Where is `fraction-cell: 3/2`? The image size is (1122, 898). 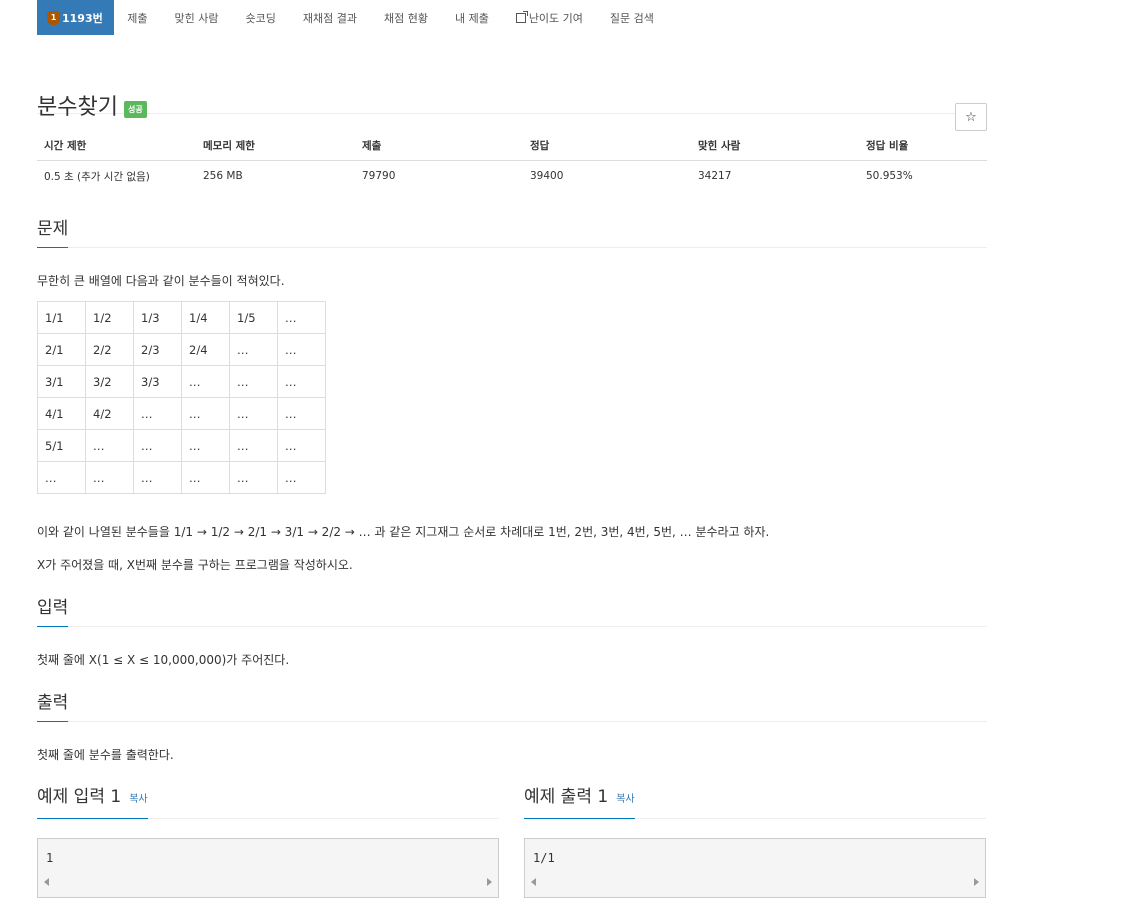 fraction-cell: 3/2 is located at coordinates (109, 381).